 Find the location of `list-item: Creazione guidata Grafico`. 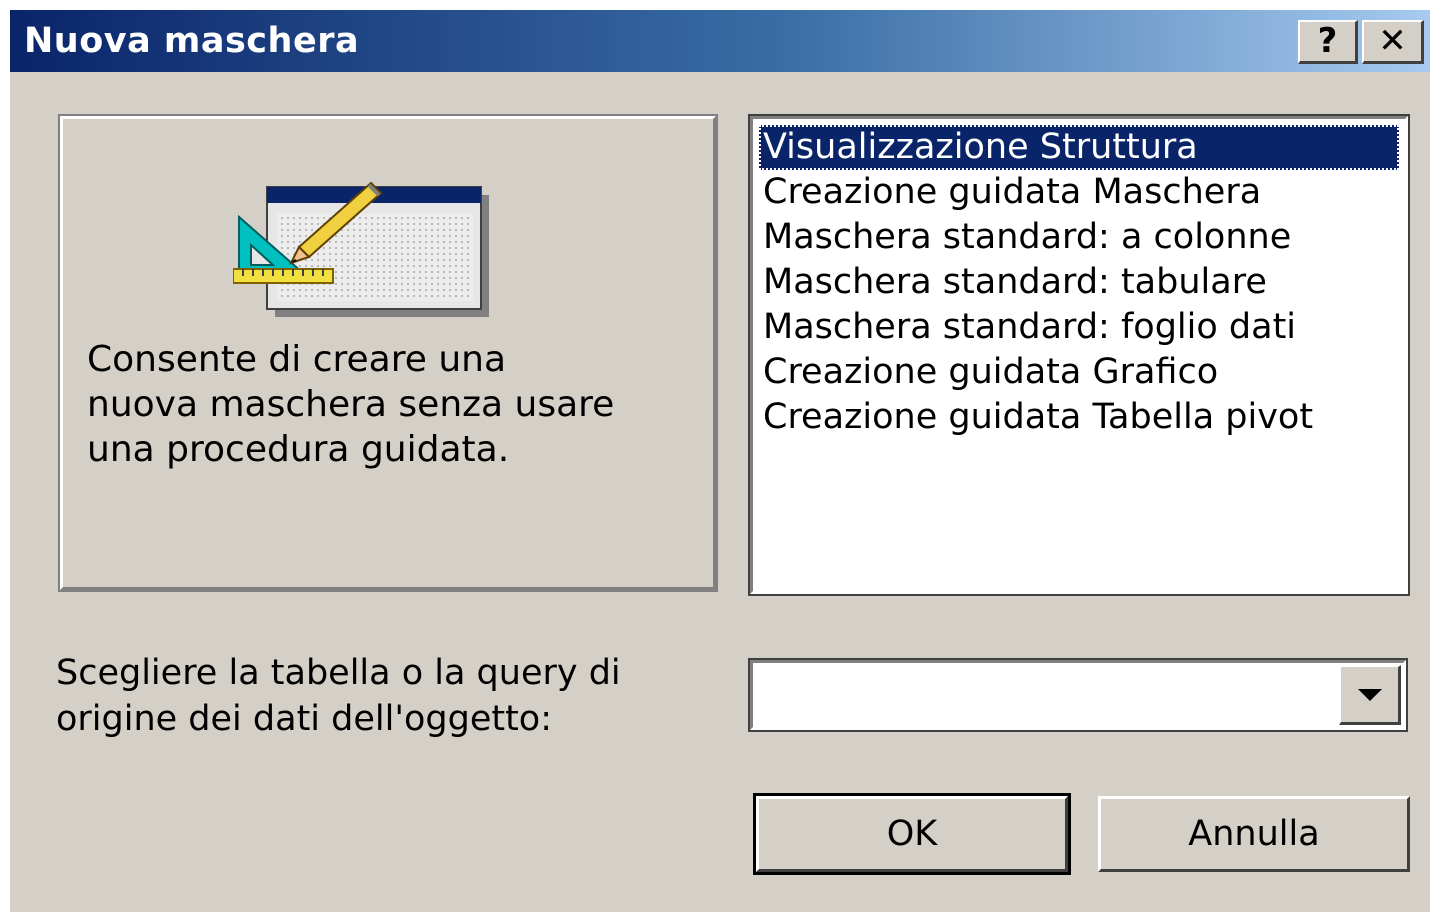

list-item: Creazione guidata Grafico is located at coordinates (1079, 372).